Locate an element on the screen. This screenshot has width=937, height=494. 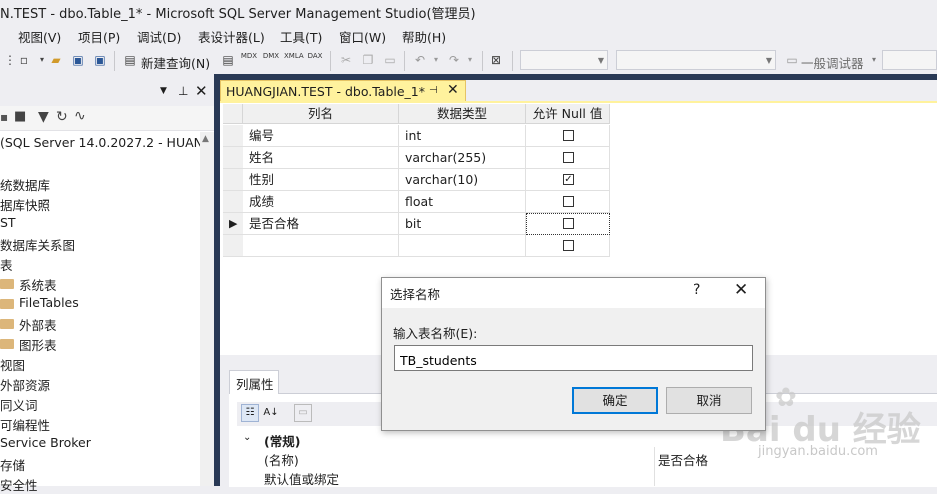
new-query-button: 新建查询(N) is located at coordinates (175, 62).